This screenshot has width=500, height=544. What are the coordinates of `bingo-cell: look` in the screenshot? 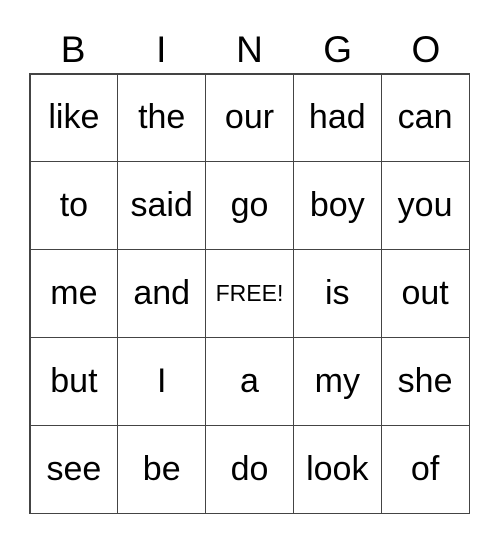 It's located at (337, 469).